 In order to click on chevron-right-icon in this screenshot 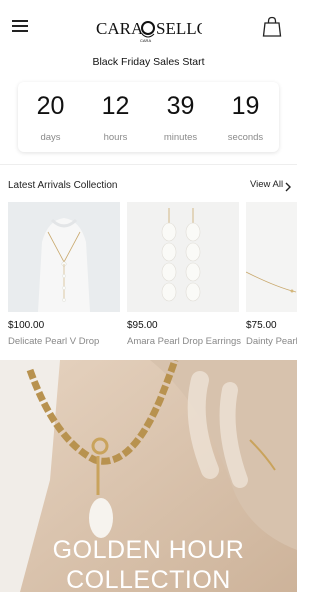, I will do `click(288, 185)`.